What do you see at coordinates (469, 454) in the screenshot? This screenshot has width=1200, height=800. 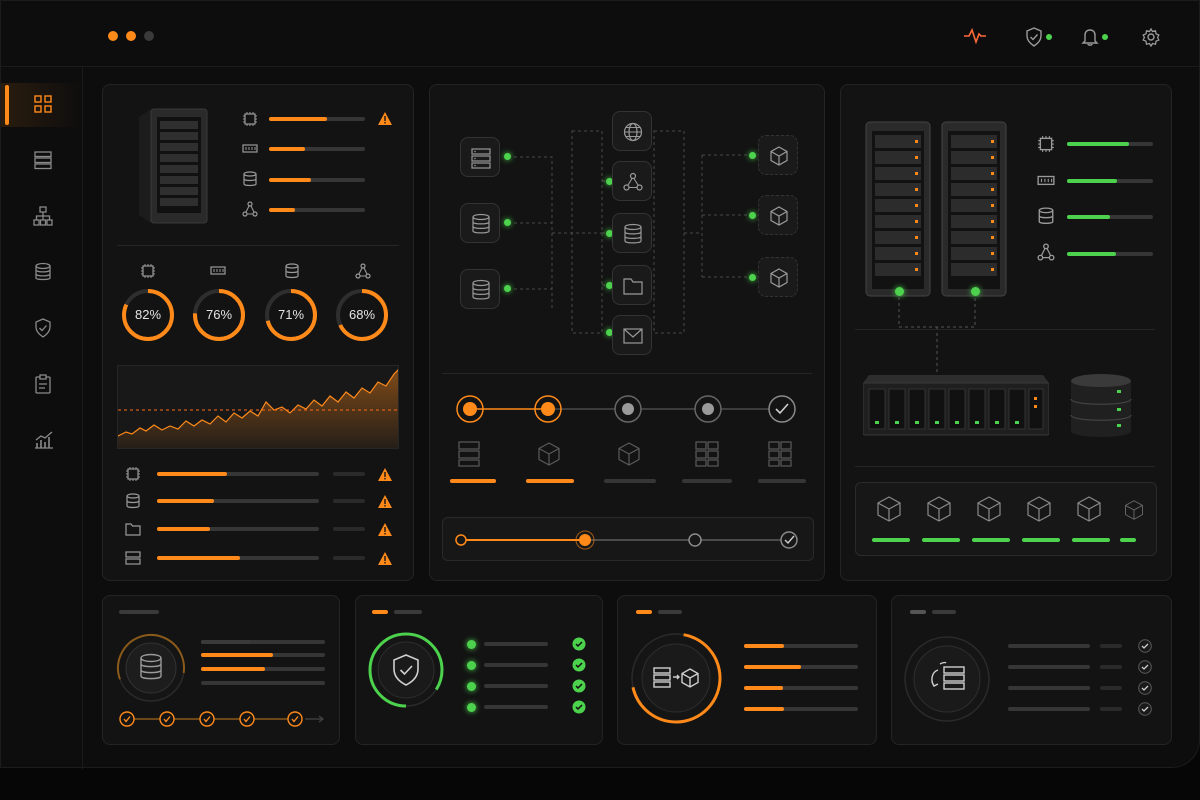 I see `server-rack-icon` at bounding box center [469, 454].